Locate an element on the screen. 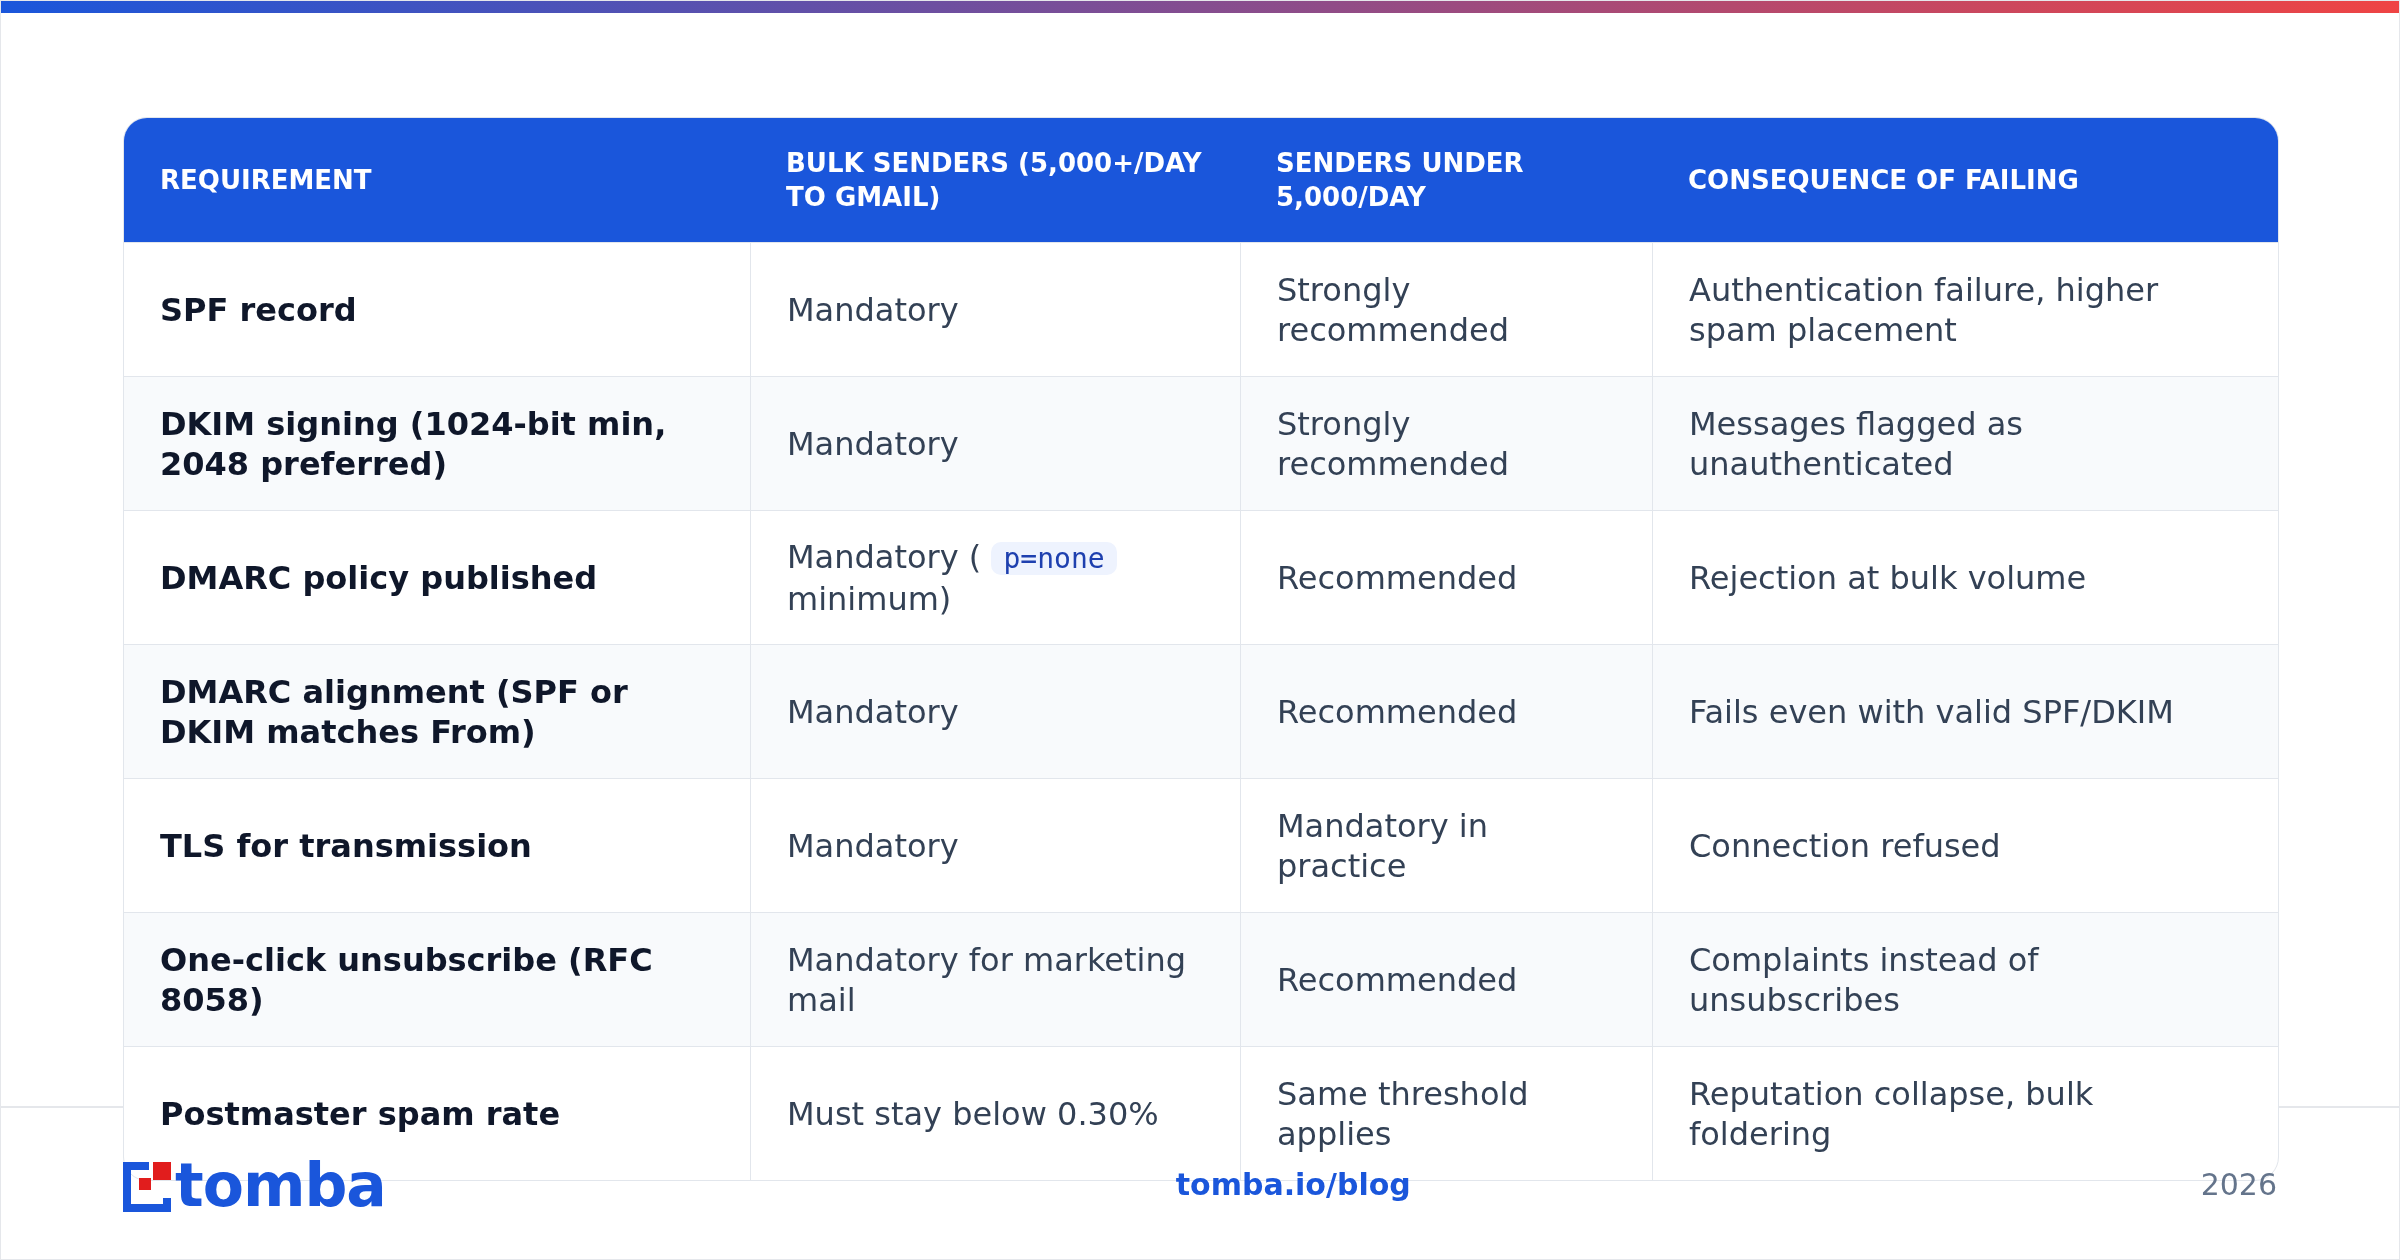 The image size is (2400, 1260). code-chip: p=none is located at coordinates (1054, 558).